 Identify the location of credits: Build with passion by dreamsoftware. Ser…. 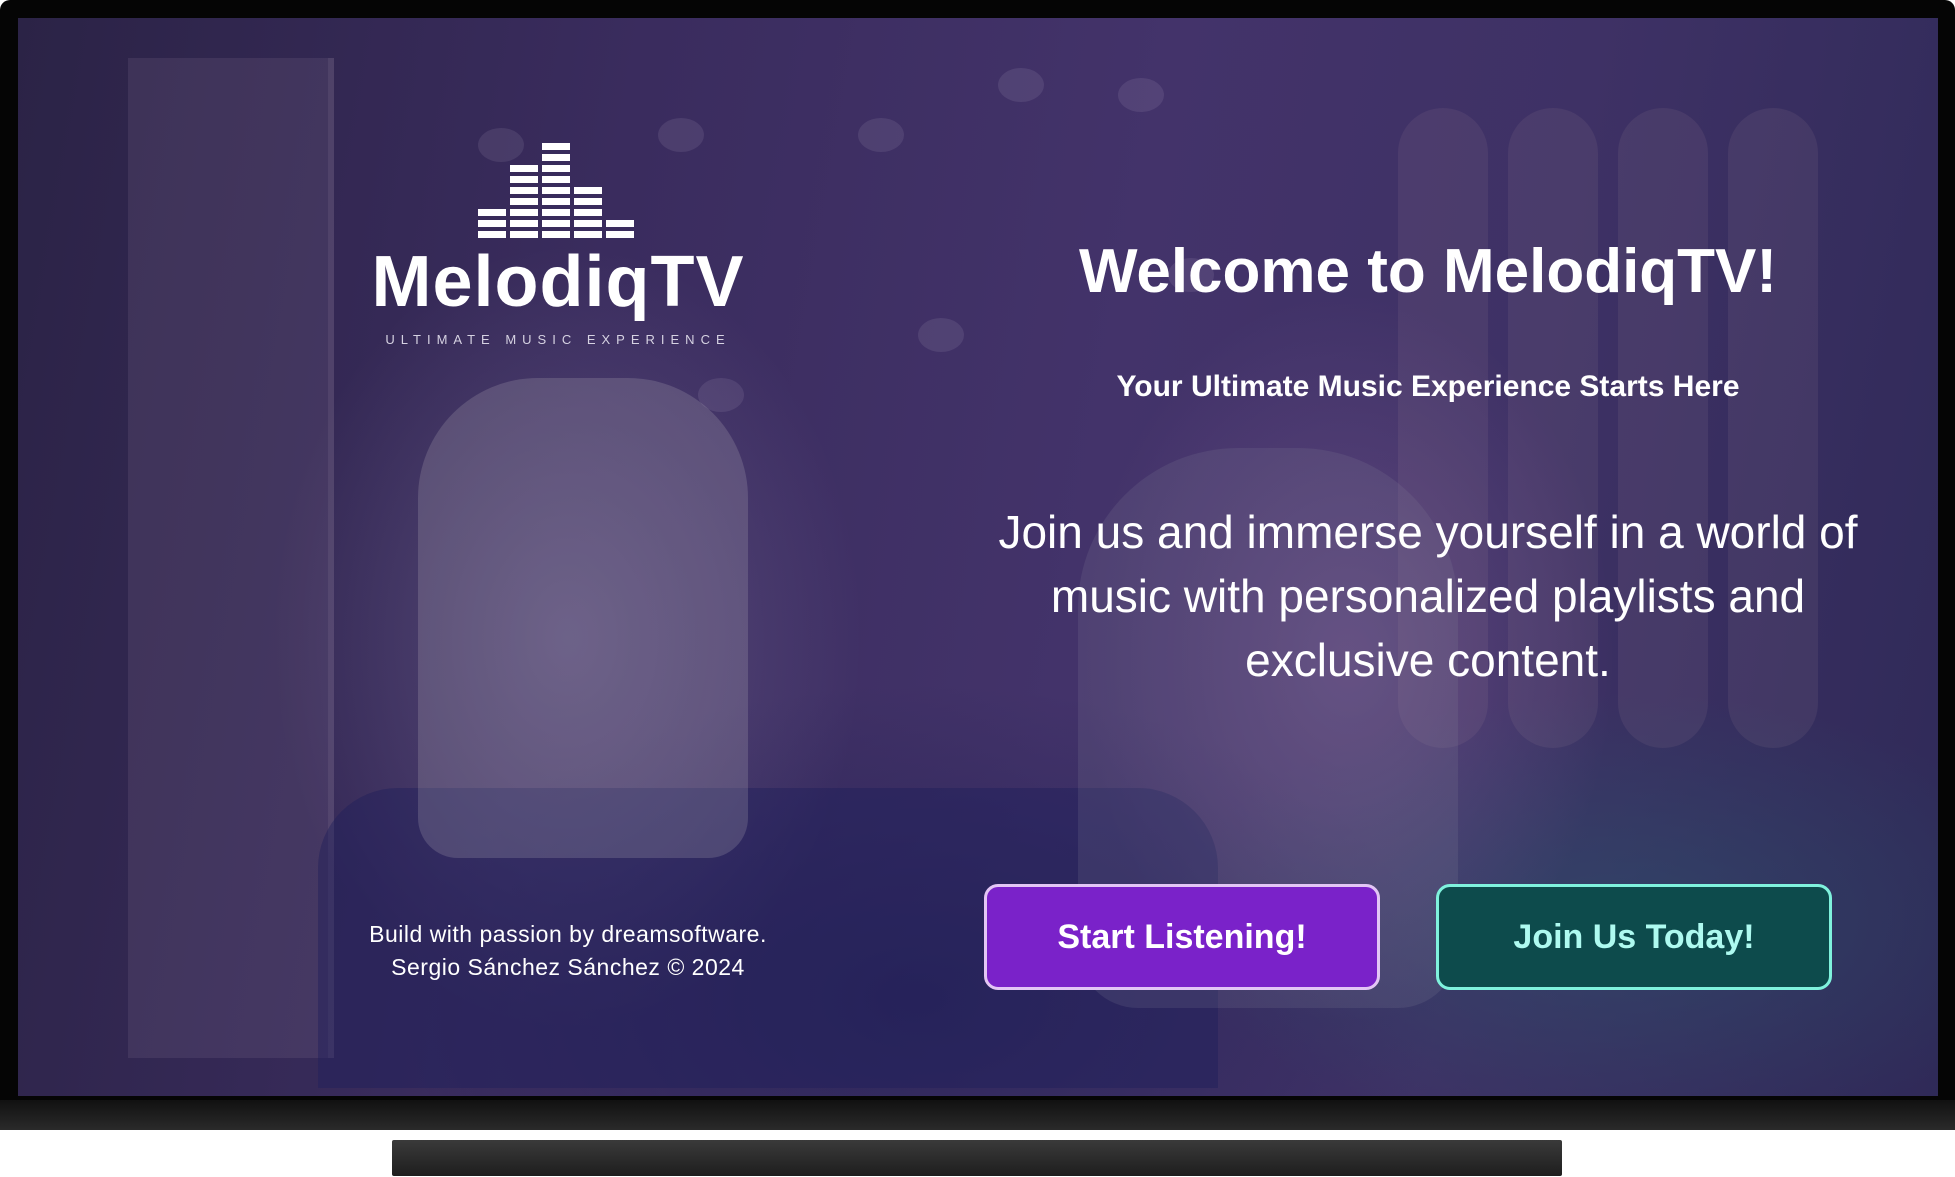
(568, 951).